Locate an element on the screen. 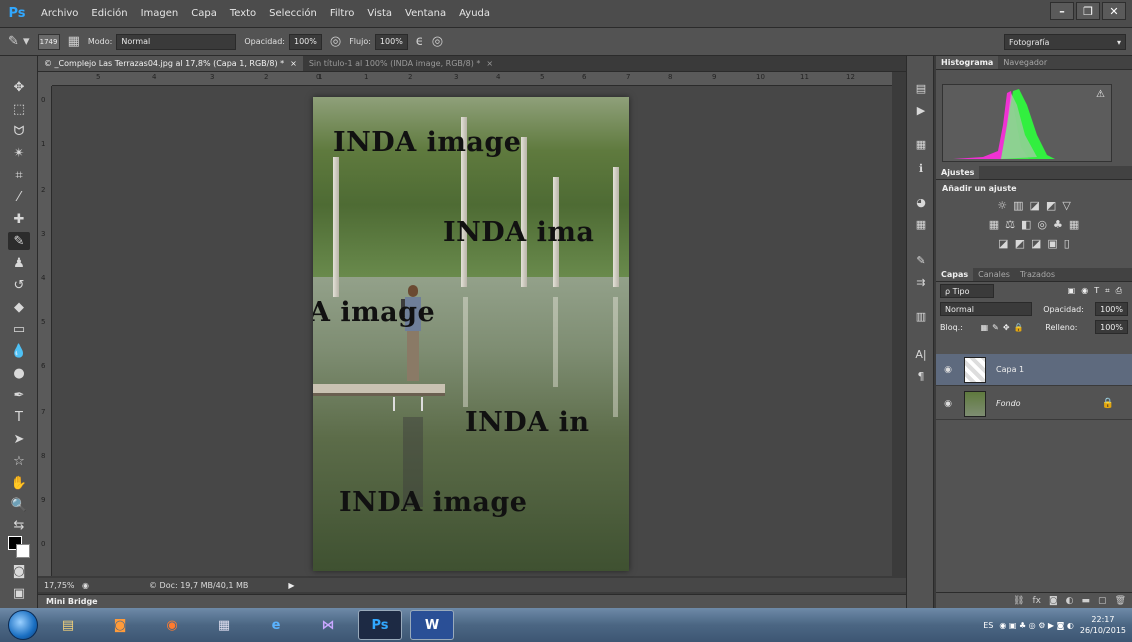 This screenshot has width=1132, height=642. menu-filtro: Filtro is located at coordinates (342, 13).